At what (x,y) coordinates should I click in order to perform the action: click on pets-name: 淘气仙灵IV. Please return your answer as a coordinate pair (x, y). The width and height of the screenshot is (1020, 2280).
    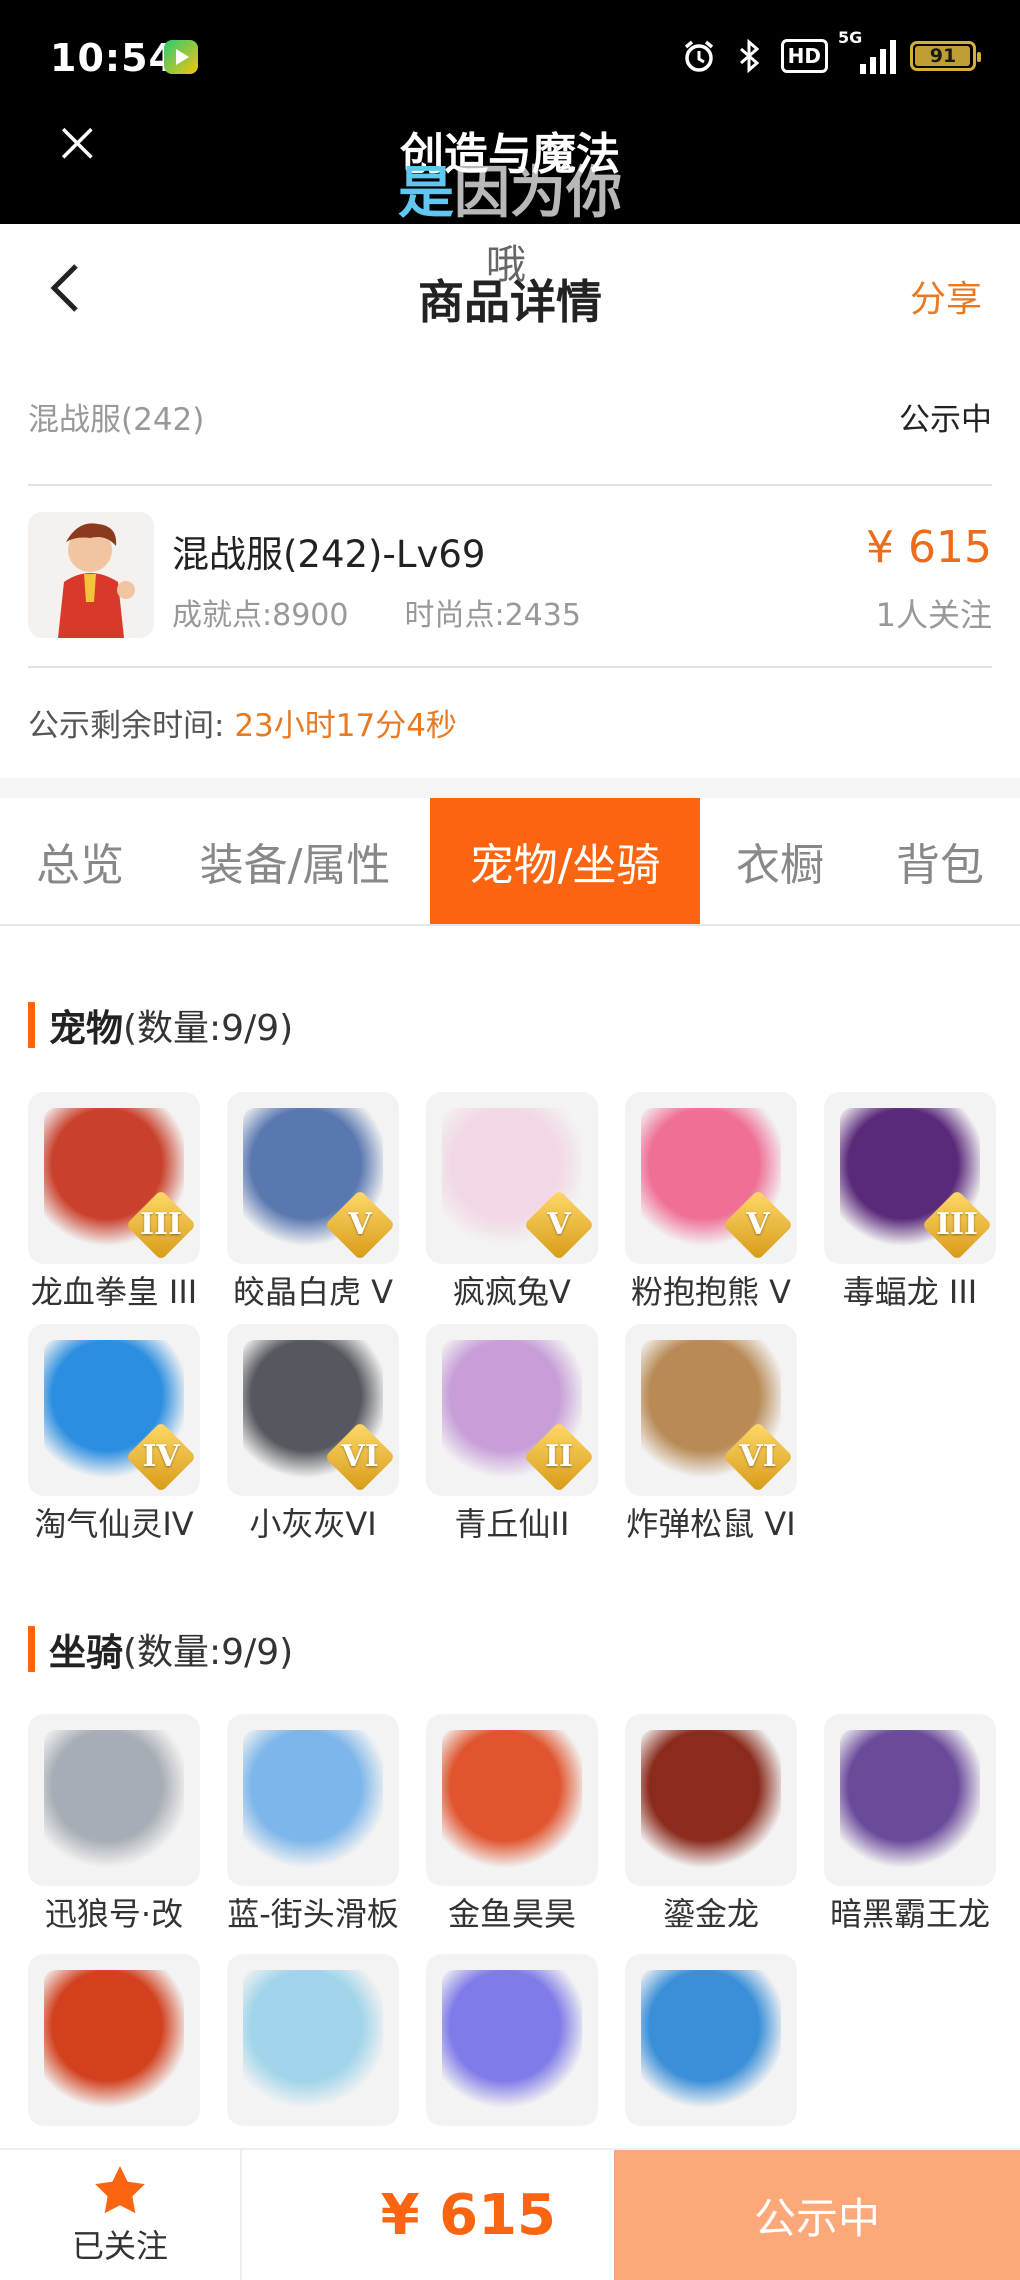
    Looking at the image, I should click on (114, 1524).